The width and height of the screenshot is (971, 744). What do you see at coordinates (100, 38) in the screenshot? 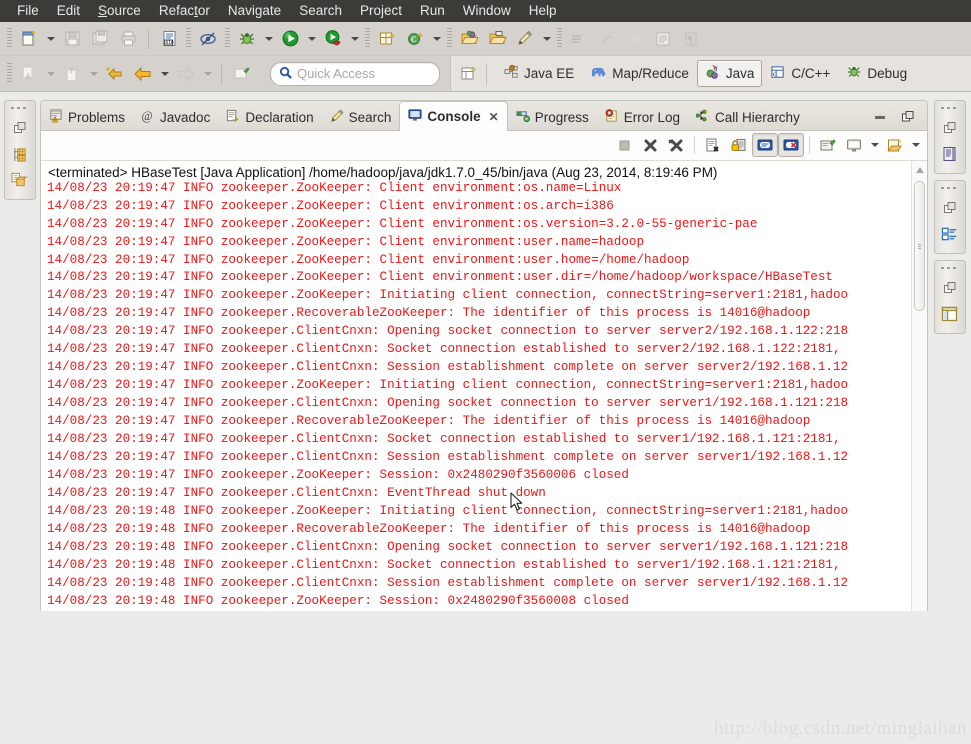
I see `save-all-icon` at bounding box center [100, 38].